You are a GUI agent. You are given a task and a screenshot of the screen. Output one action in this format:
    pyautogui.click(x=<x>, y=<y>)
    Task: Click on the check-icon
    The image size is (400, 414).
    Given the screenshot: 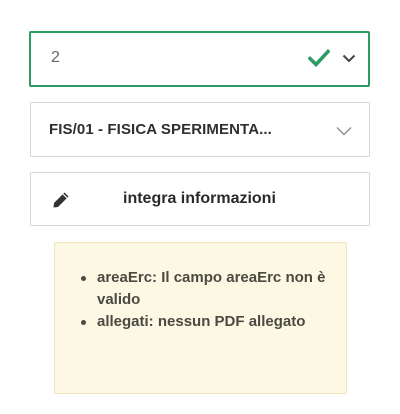 What is the action you would take?
    pyautogui.click(x=319, y=58)
    